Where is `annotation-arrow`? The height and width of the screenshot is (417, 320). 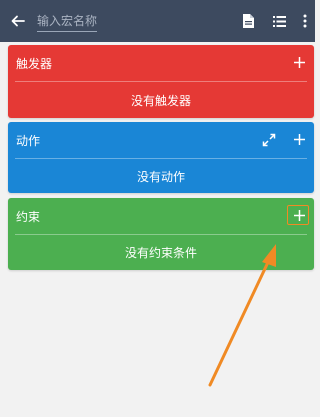 annotation-arrow is located at coordinates (242, 315).